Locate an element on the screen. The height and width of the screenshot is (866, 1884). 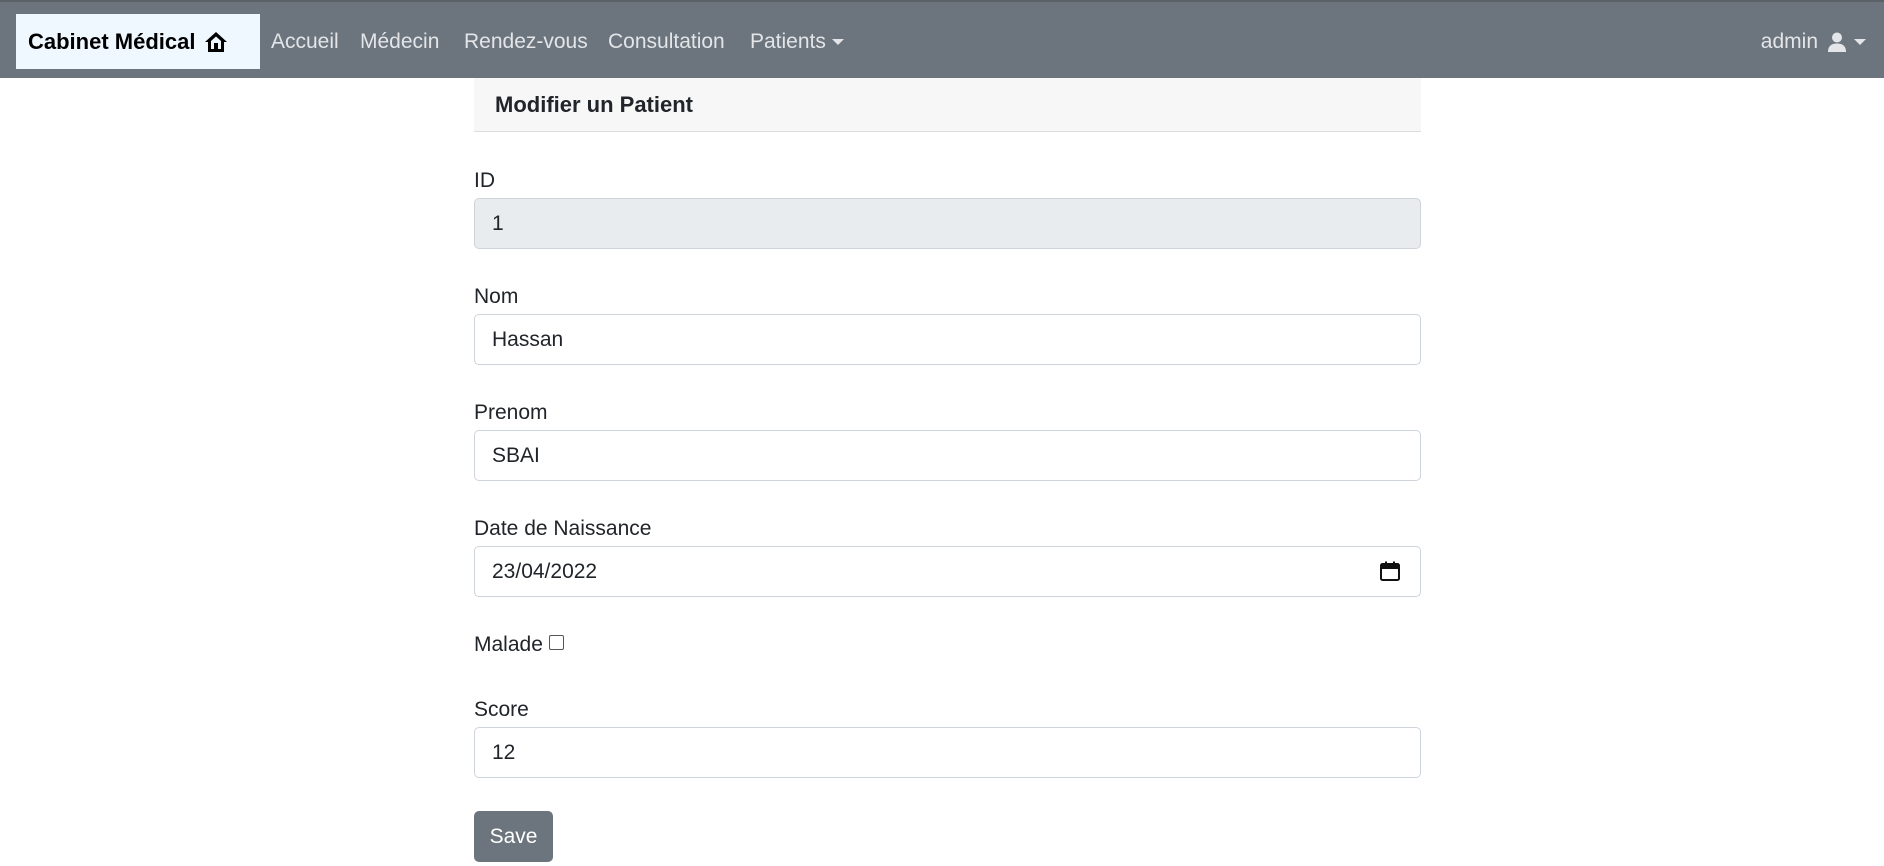
malade-row: Malade is located at coordinates (519, 645).